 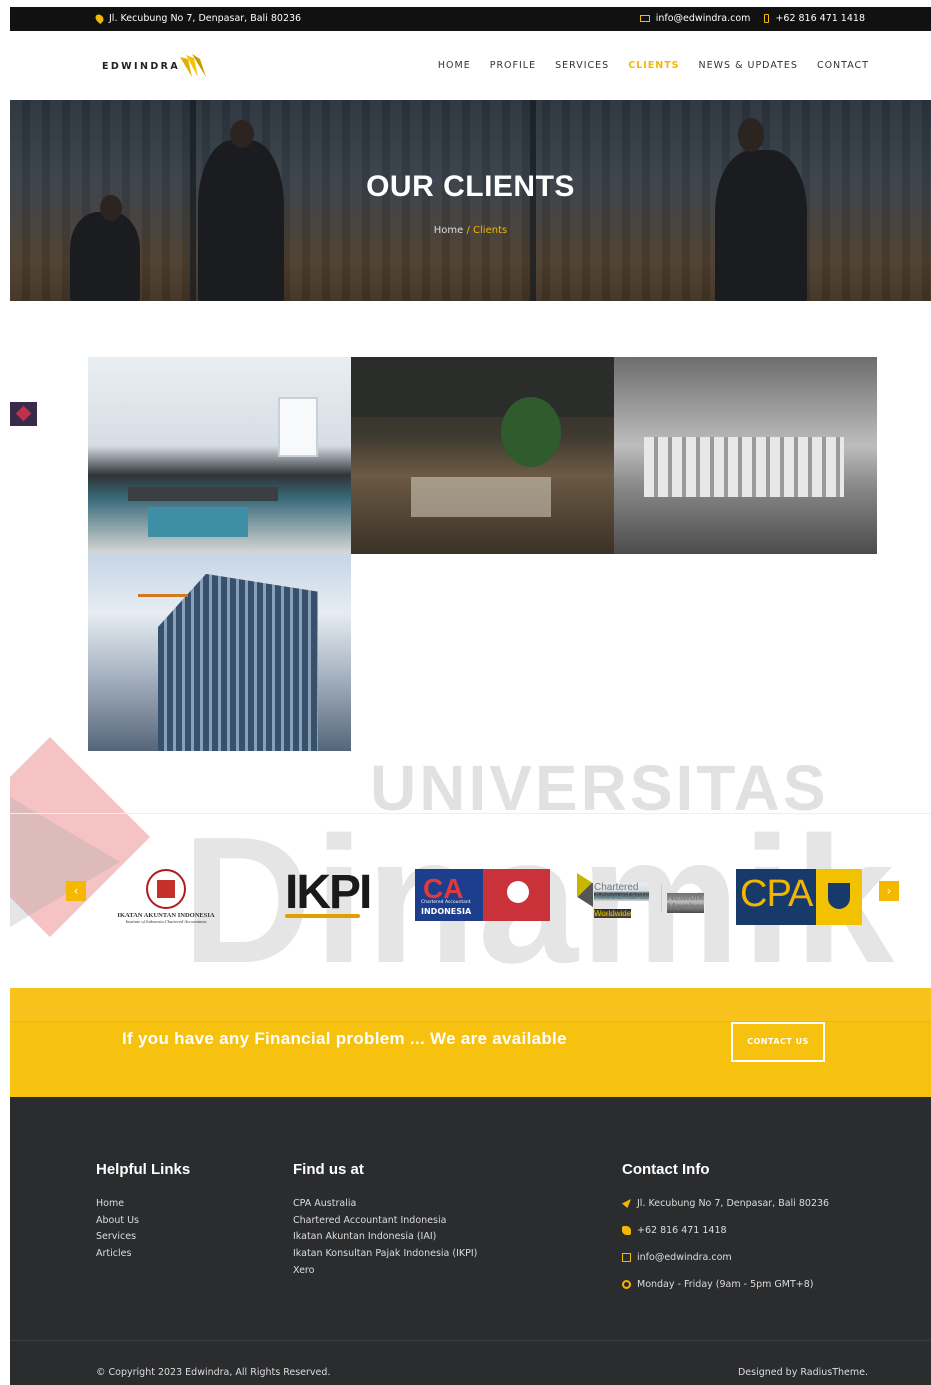 I want to click on iai-name: IKATAN AKUNTAN INDONESIA, so click(x=166, y=915).